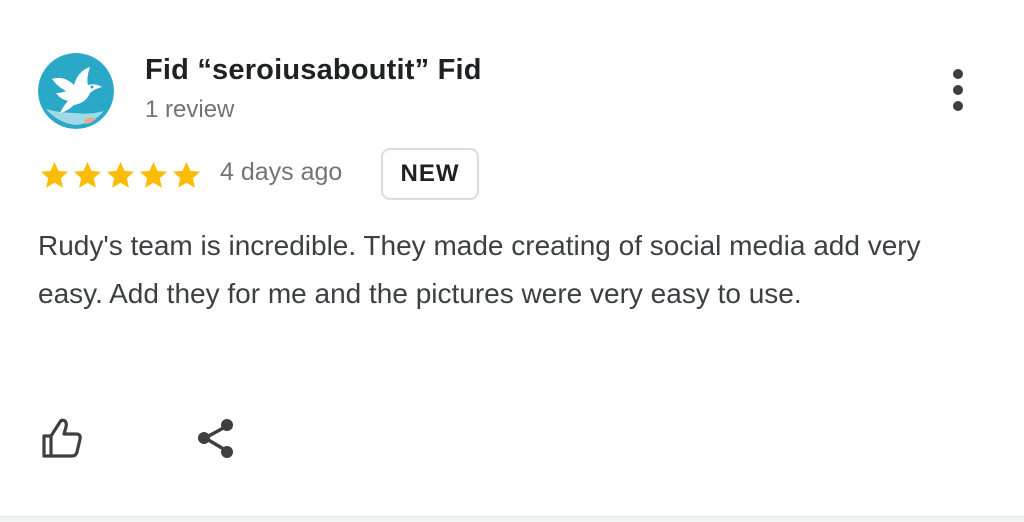 This screenshot has height=522, width=1024. I want to click on share-button, so click(215, 438).